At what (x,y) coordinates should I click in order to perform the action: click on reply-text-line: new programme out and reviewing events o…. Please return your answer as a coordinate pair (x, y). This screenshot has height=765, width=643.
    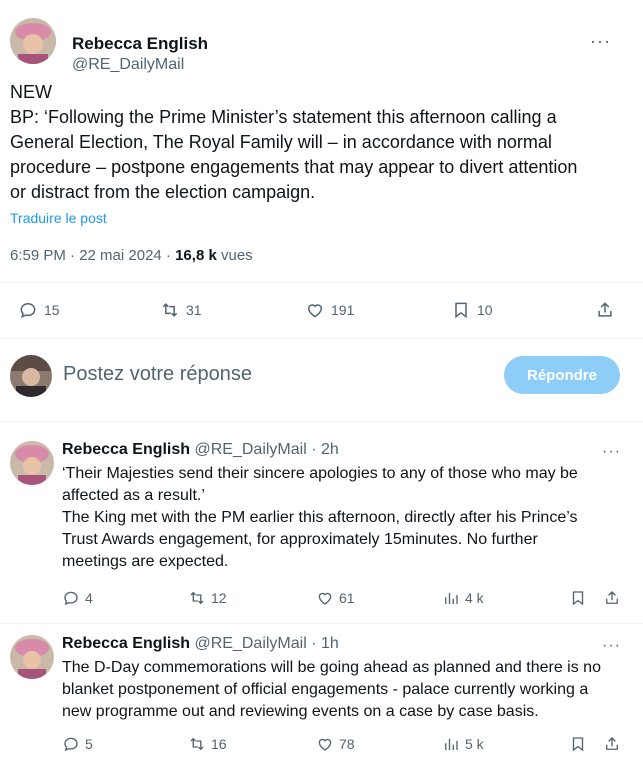
    Looking at the image, I should click on (300, 711).